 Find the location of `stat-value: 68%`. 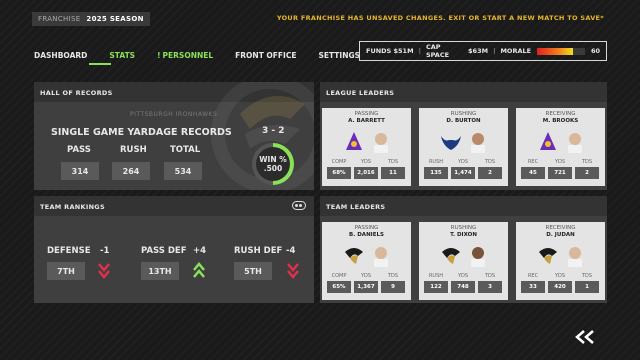

stat-value: 68% is located at coordinates (339, 173).